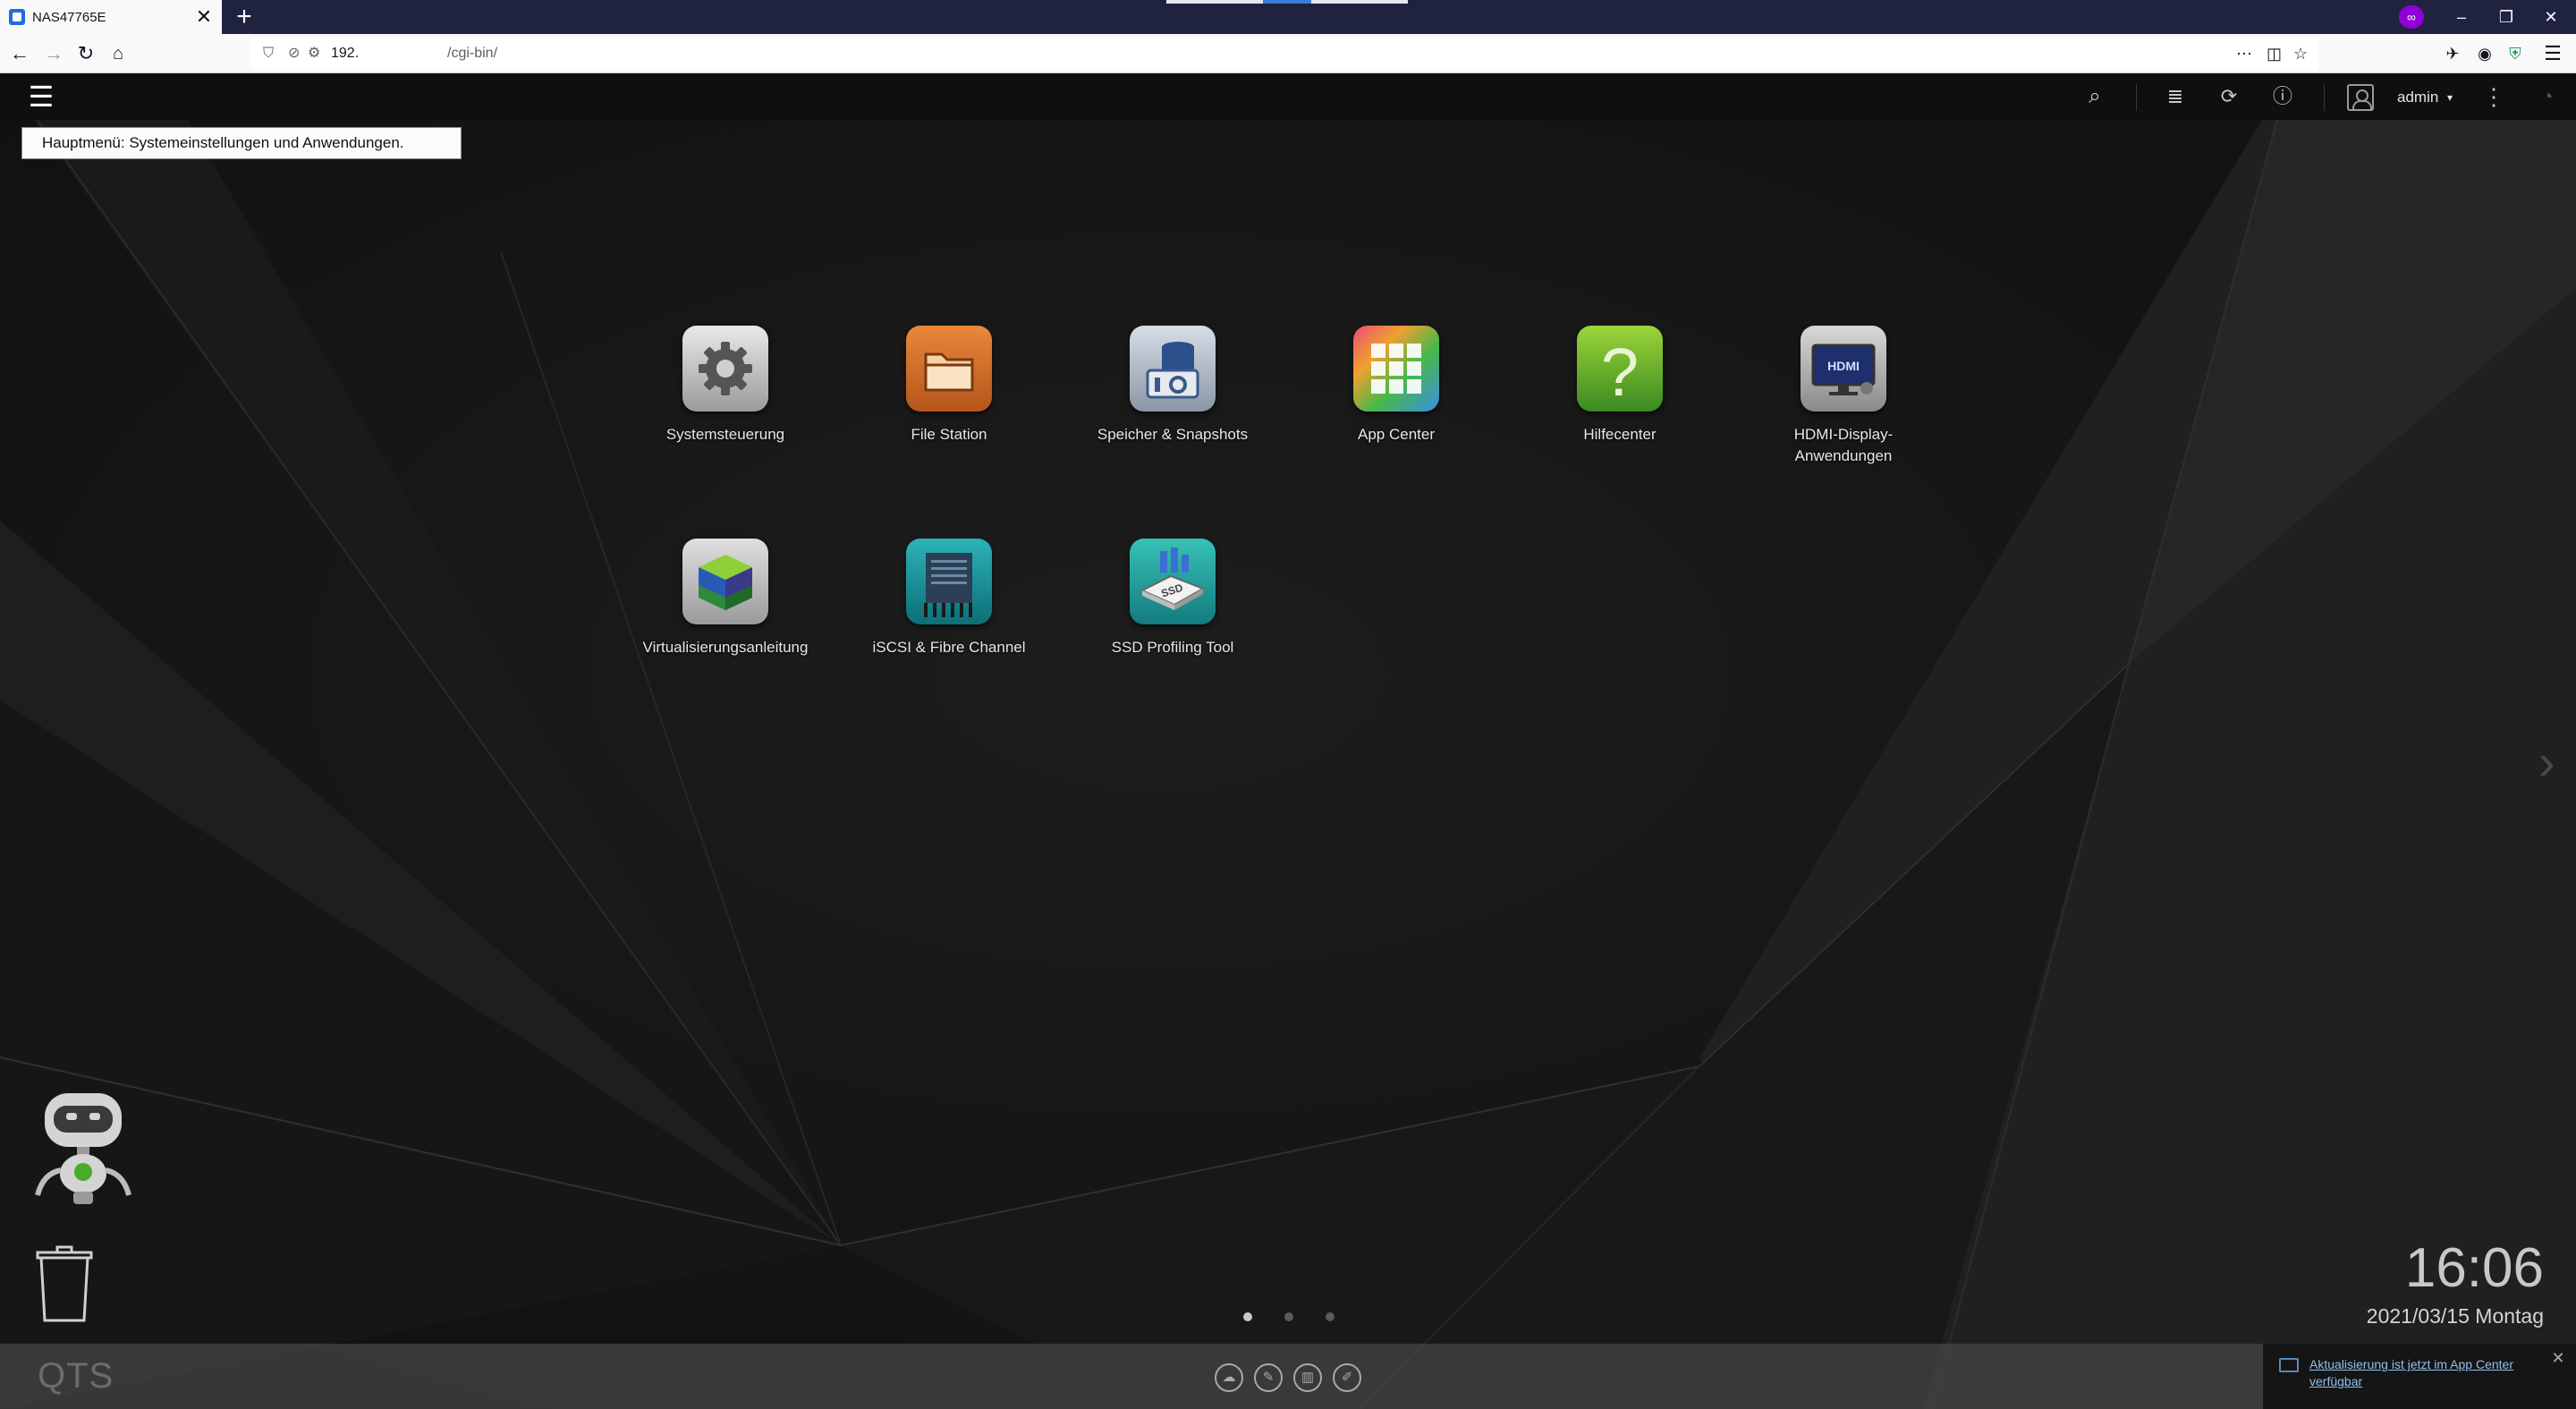 This screenshot has width=2576, height=1409. Describe the element at coordinates (2300, 54) in the screenshot. I see `bookmark-star-icon: ☆` at that location.